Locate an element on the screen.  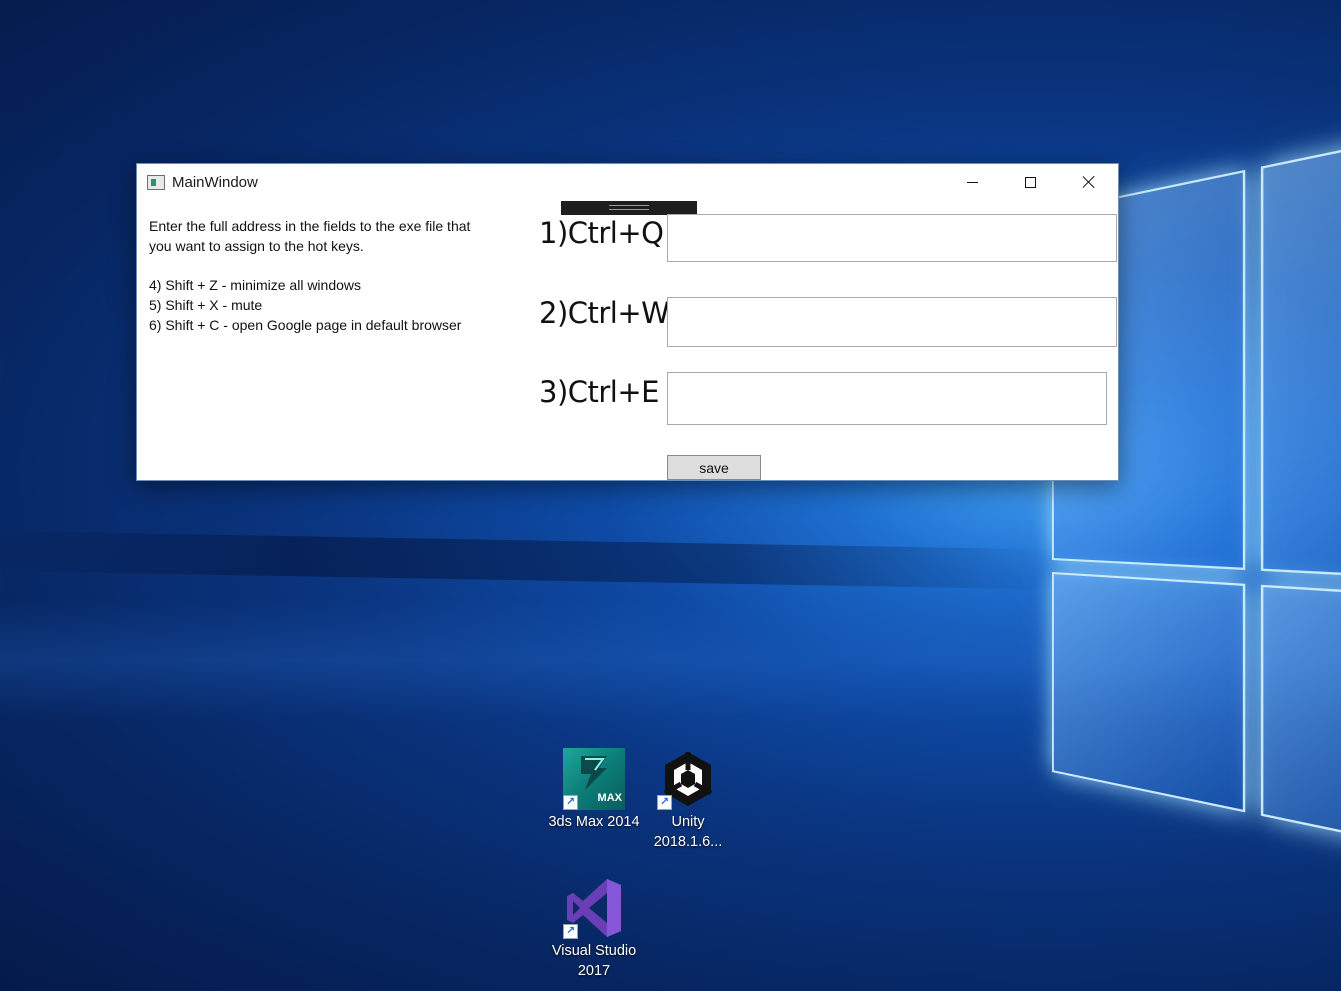
close-icon is located at coordinates (1089, 182).